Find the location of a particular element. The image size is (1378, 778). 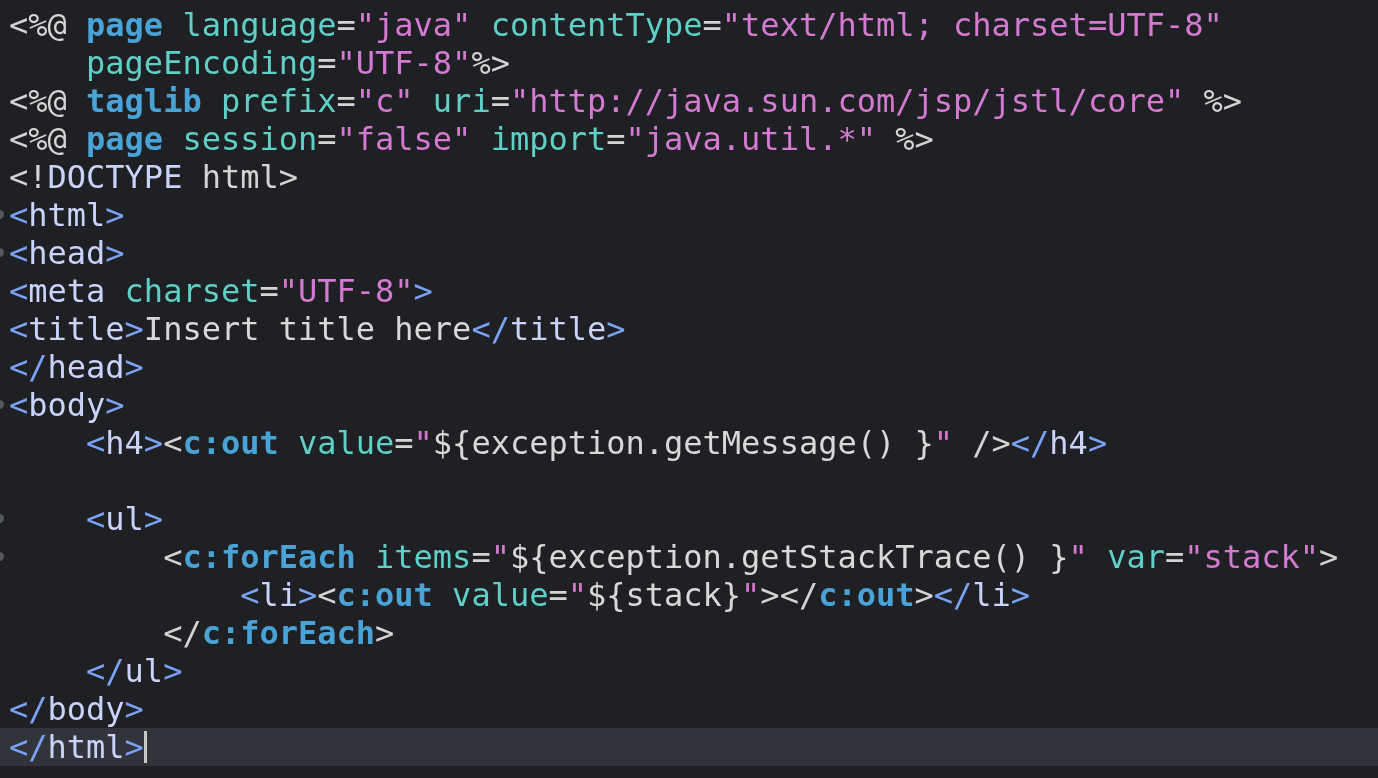

code-line: <%@ page session="false" import="java.util.*" %> is located at coordinates (471, 139).